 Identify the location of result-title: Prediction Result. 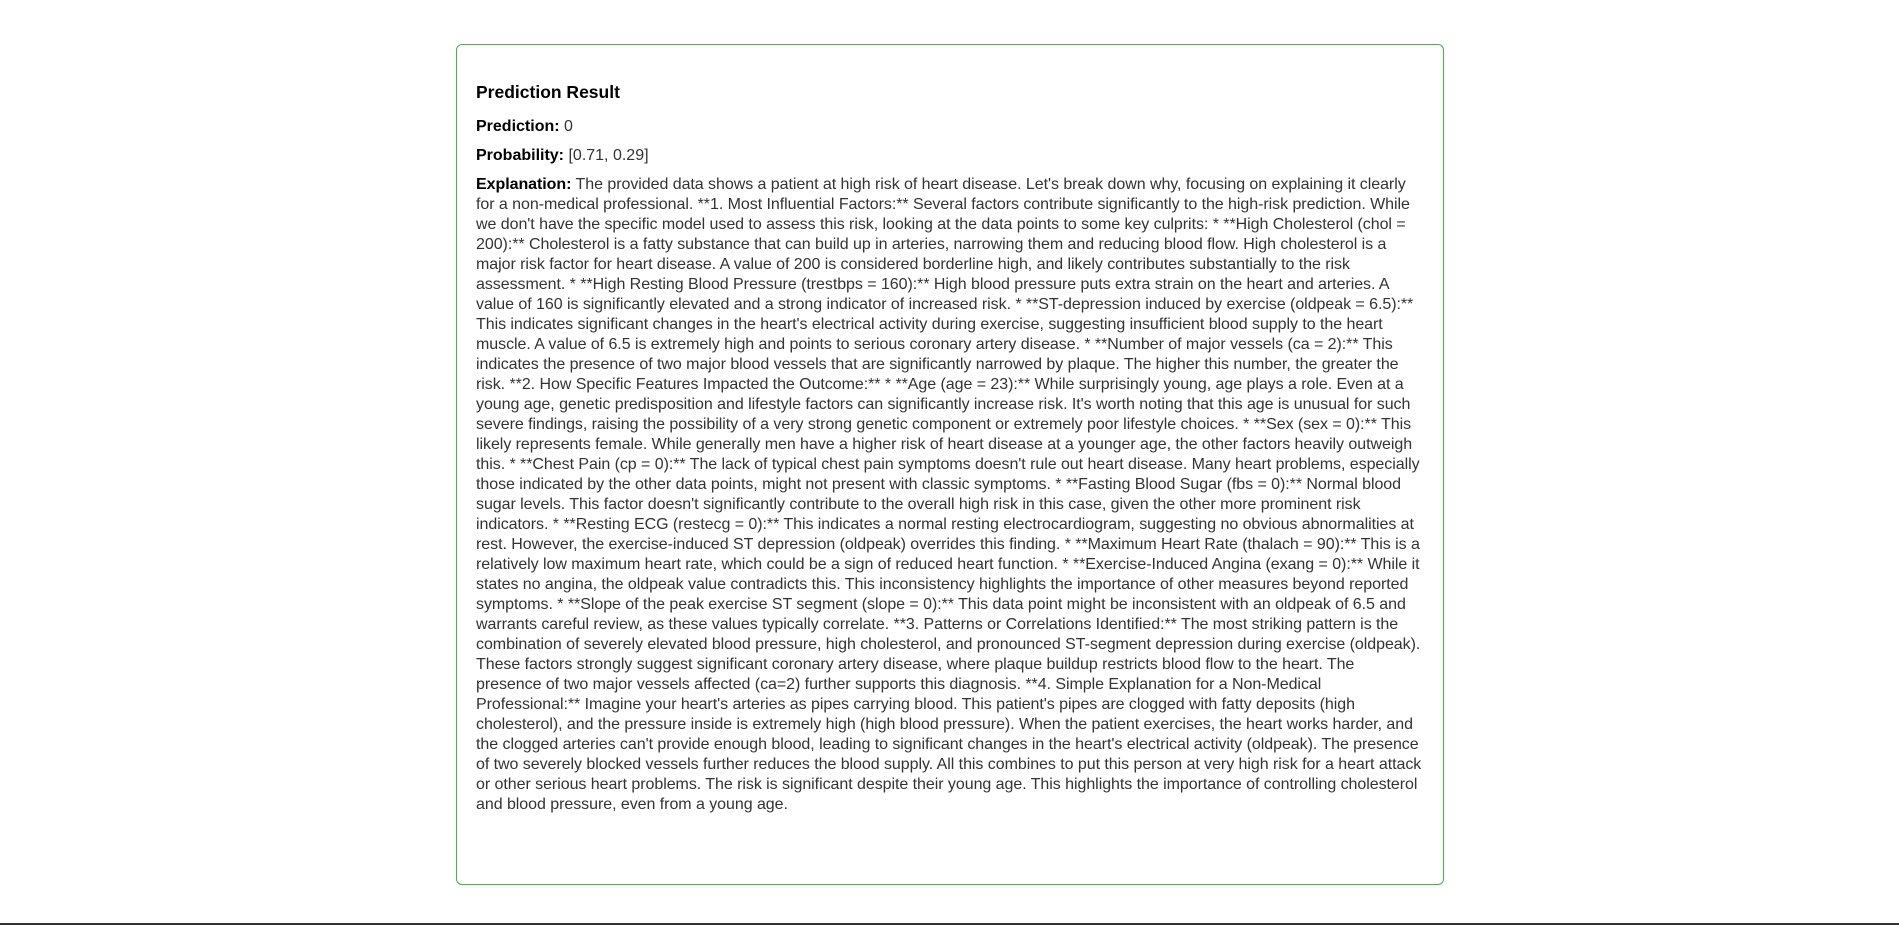
(548, 92).